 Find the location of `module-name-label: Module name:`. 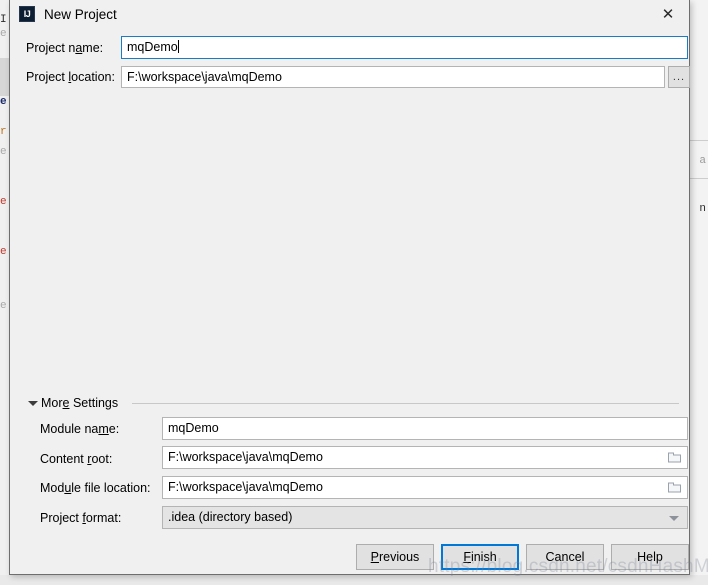

module-name-label: Module name: is located at coordinates (80, 429).